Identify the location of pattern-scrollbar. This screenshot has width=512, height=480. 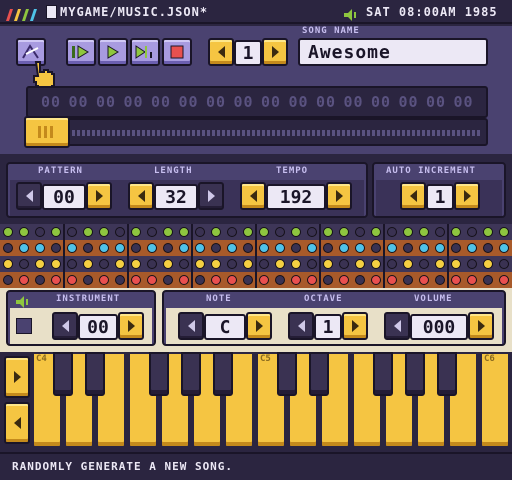
(257, 132).